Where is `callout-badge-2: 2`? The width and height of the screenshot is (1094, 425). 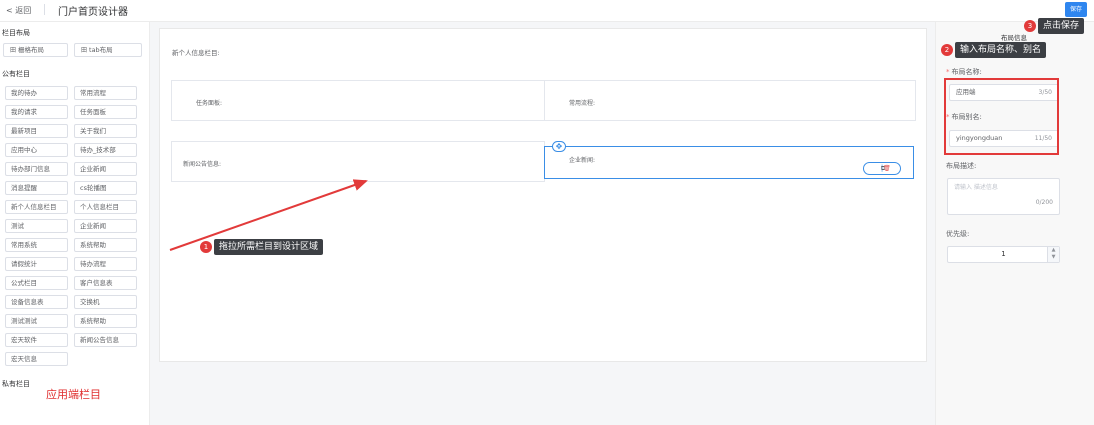
callout-badge-2: 2 is located at coordinates (947, 50).